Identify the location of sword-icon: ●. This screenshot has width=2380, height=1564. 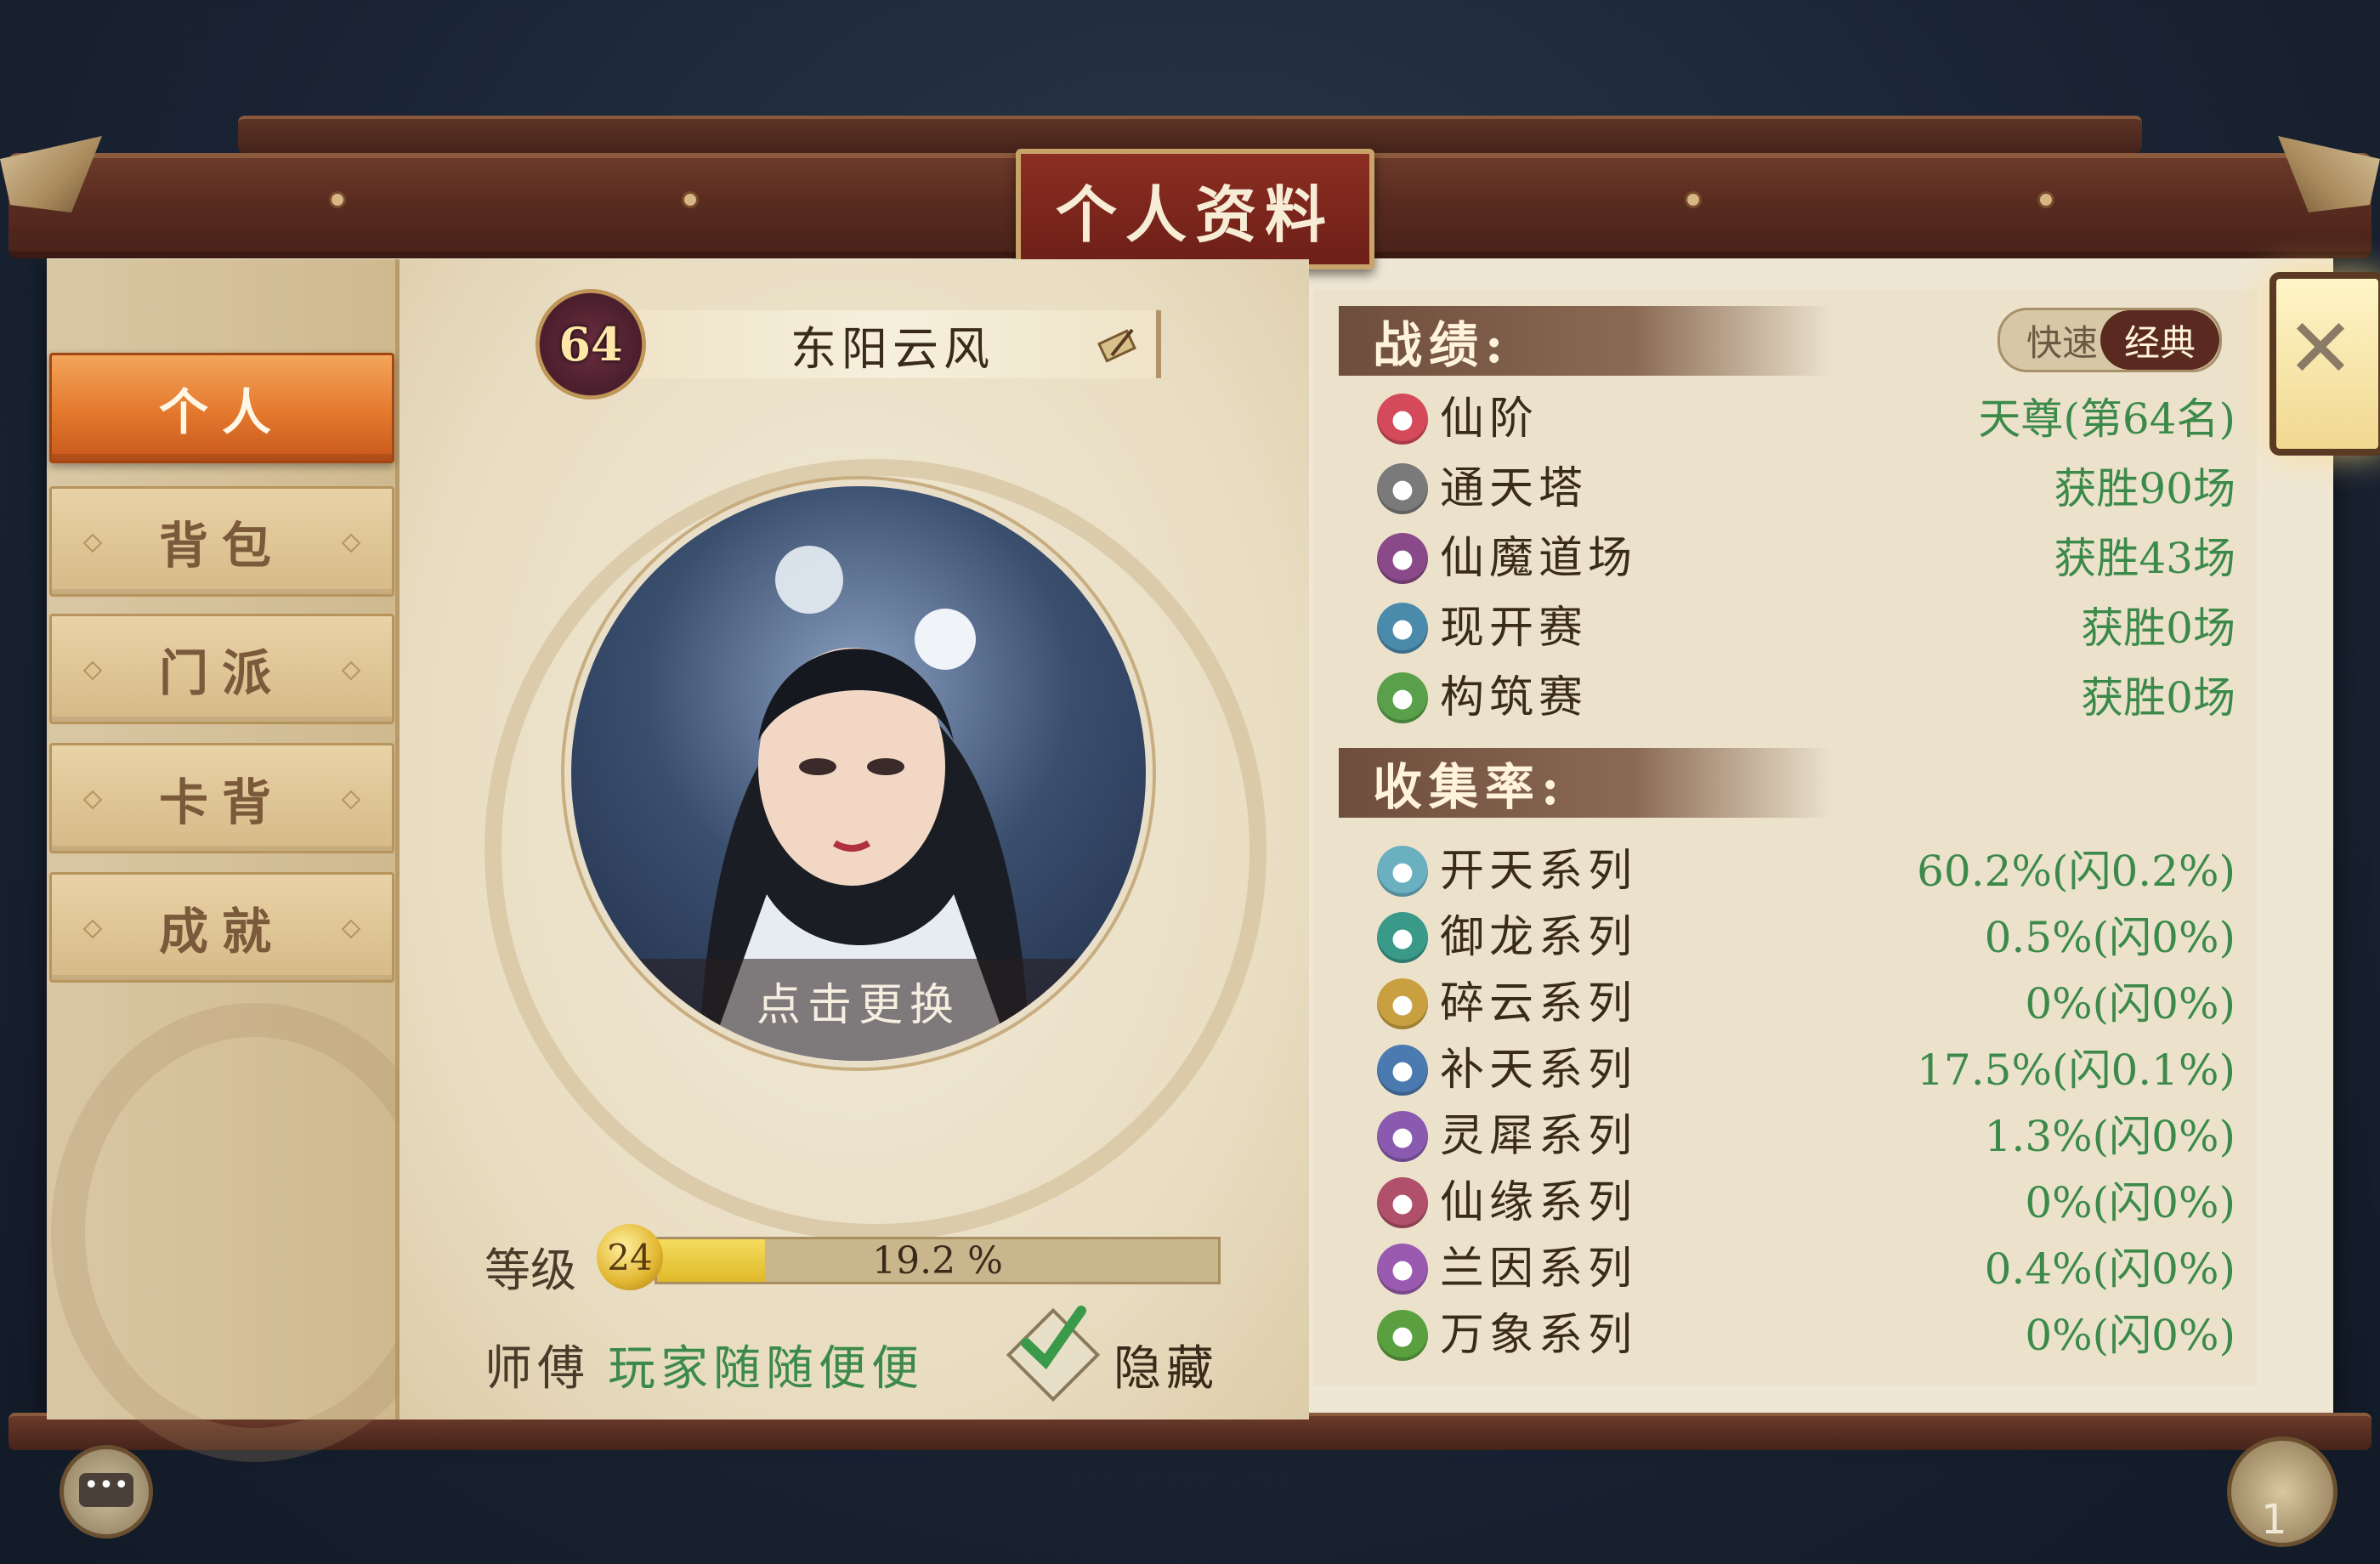
(1402, 871).